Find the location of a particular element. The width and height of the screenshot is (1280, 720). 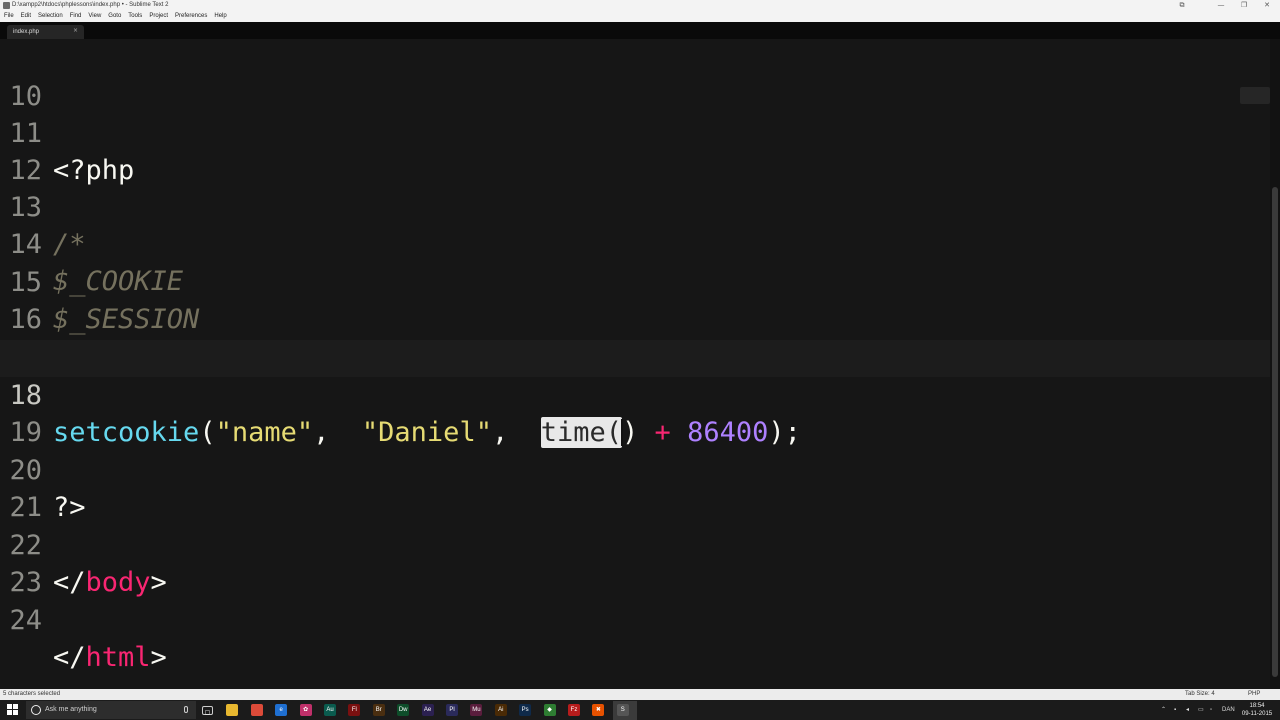

token-bracket: > is located at coordinates (158, 657).